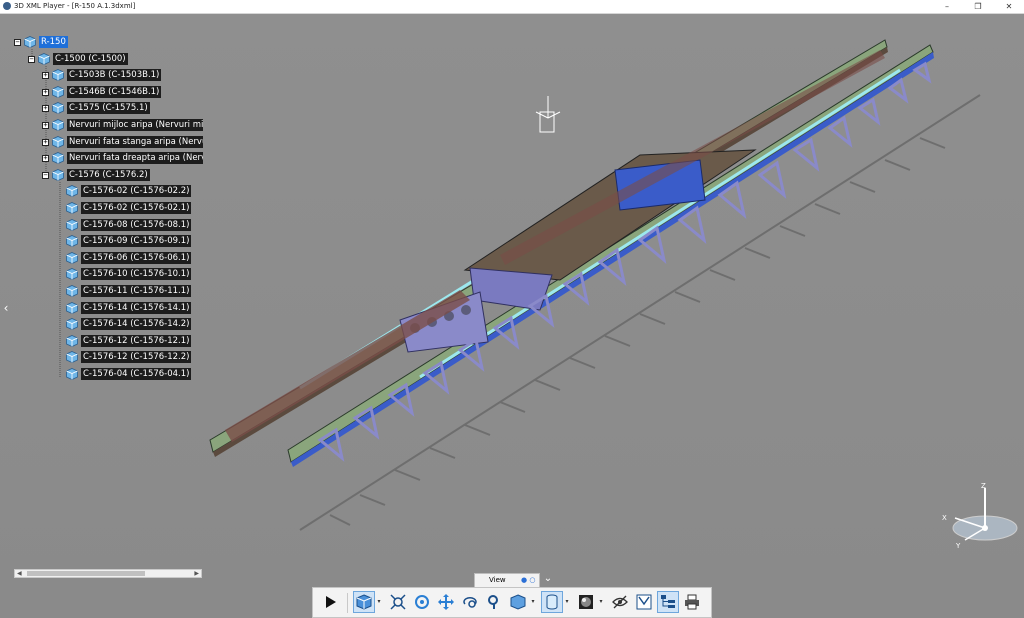 The width and height of the screenshot is (1024, 618). I want to click on tree-node: C-1576-12 (C-1576-12.1), so click(109, 341).